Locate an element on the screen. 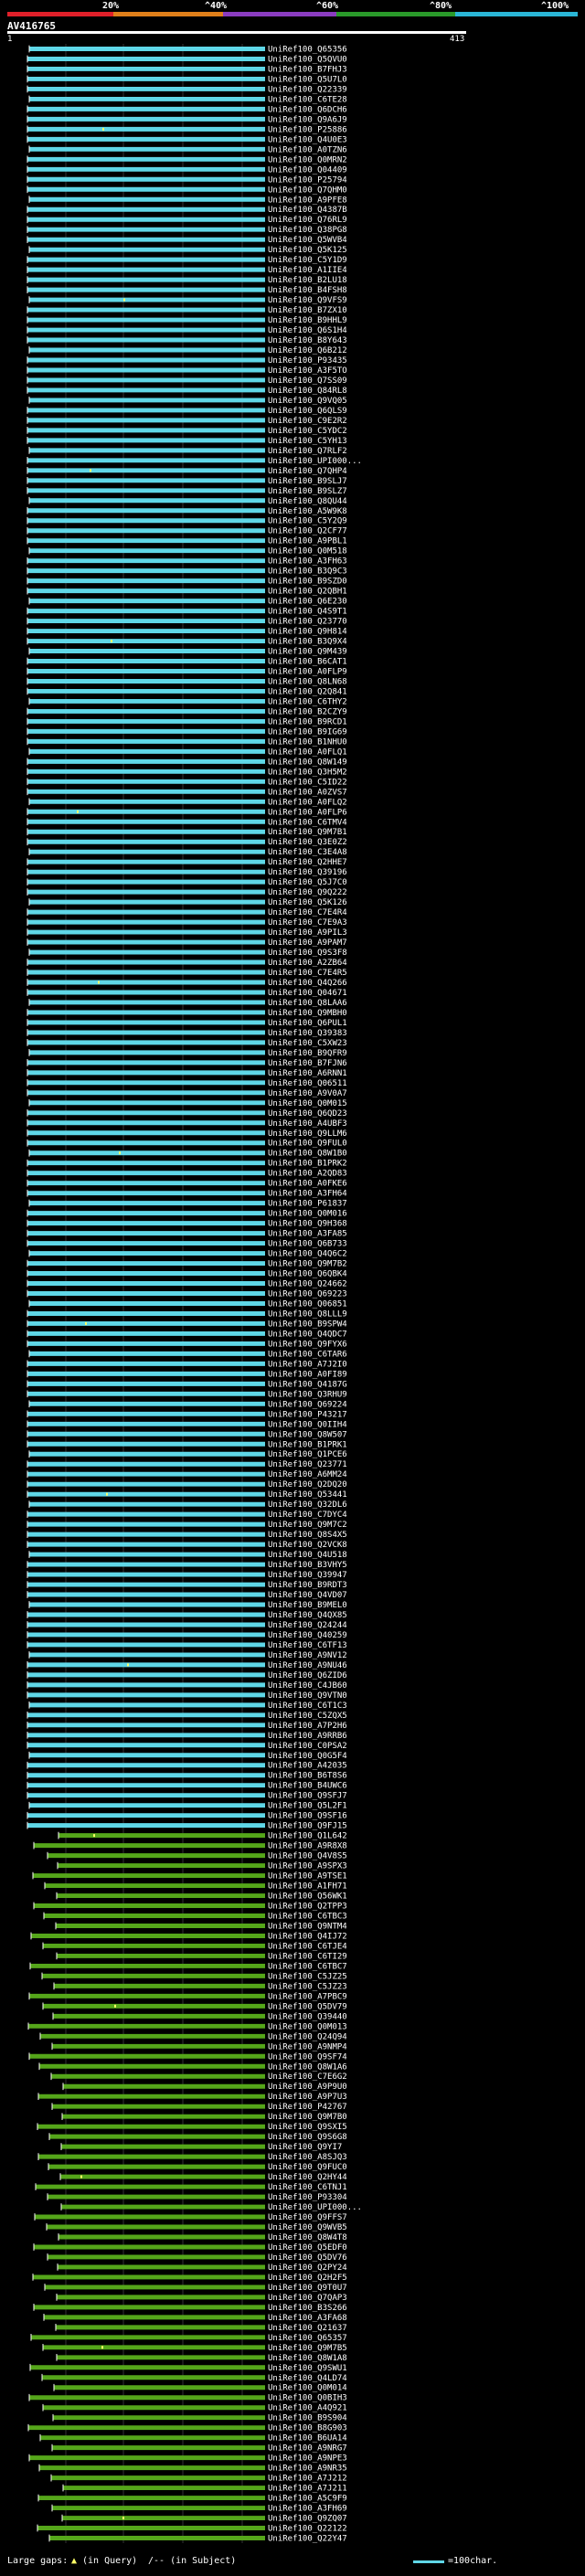 The image size is (585, 2576). hit-label: UniRef100_Q39947 is located at coordinates (308, 1575).